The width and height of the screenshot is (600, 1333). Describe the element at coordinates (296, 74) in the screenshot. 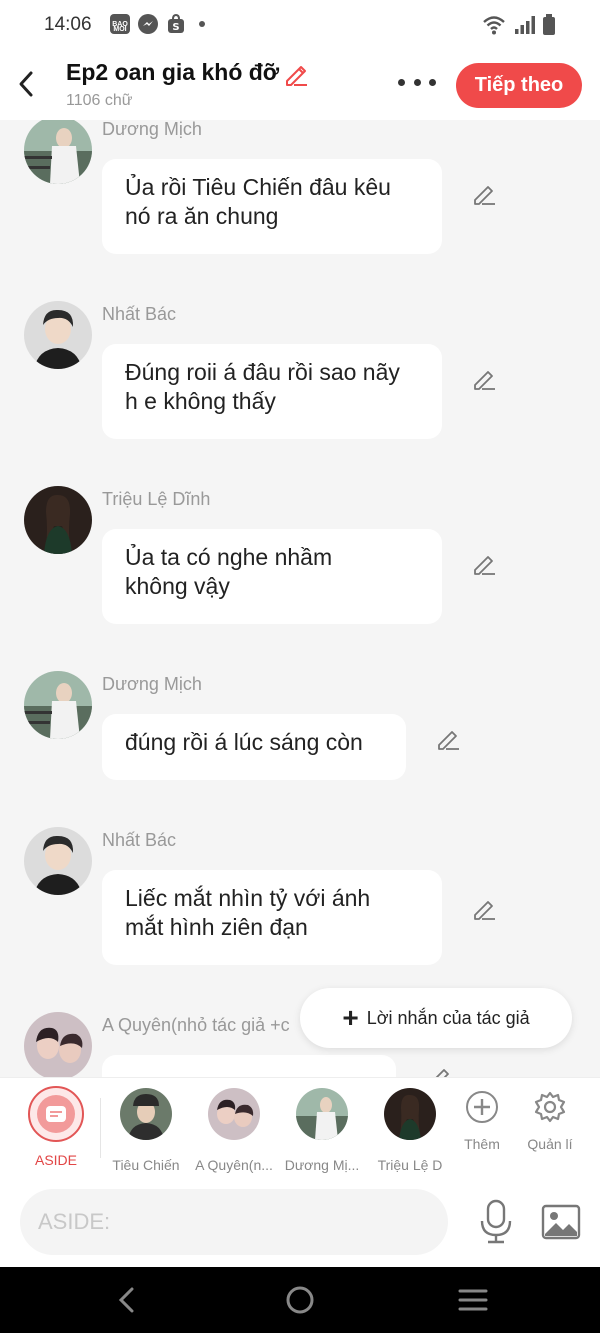

I see `edit-title-icon` at that location.